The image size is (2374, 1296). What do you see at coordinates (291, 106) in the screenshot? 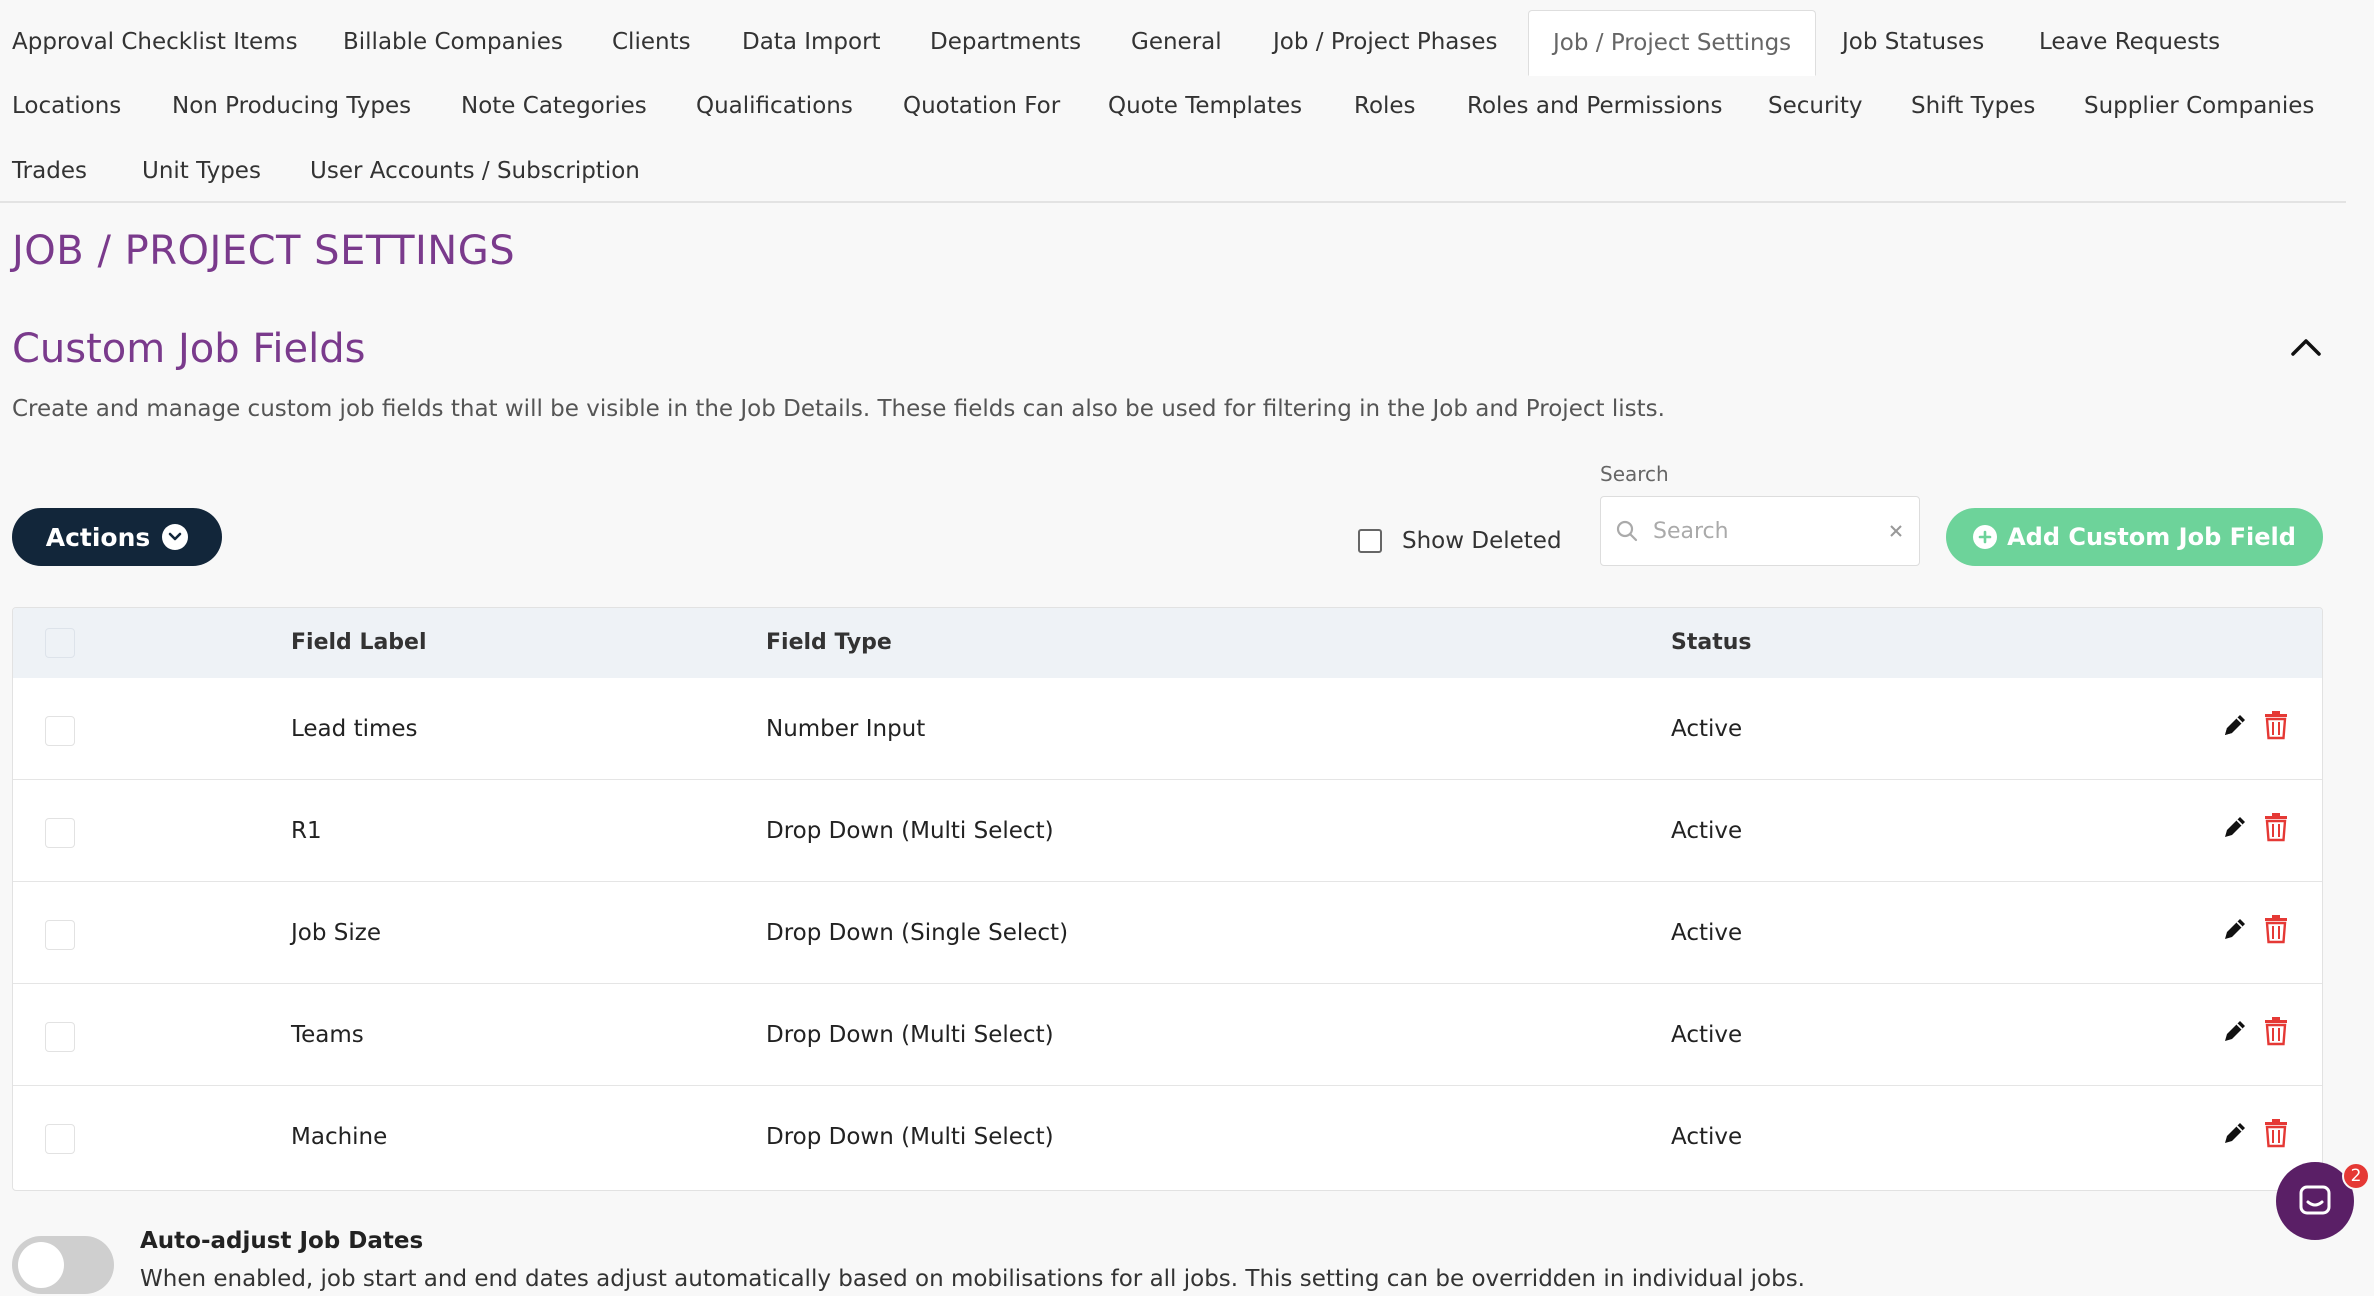
I see `tab-non-producing-types: Non Producing Types` at bounding box center [291, 106].